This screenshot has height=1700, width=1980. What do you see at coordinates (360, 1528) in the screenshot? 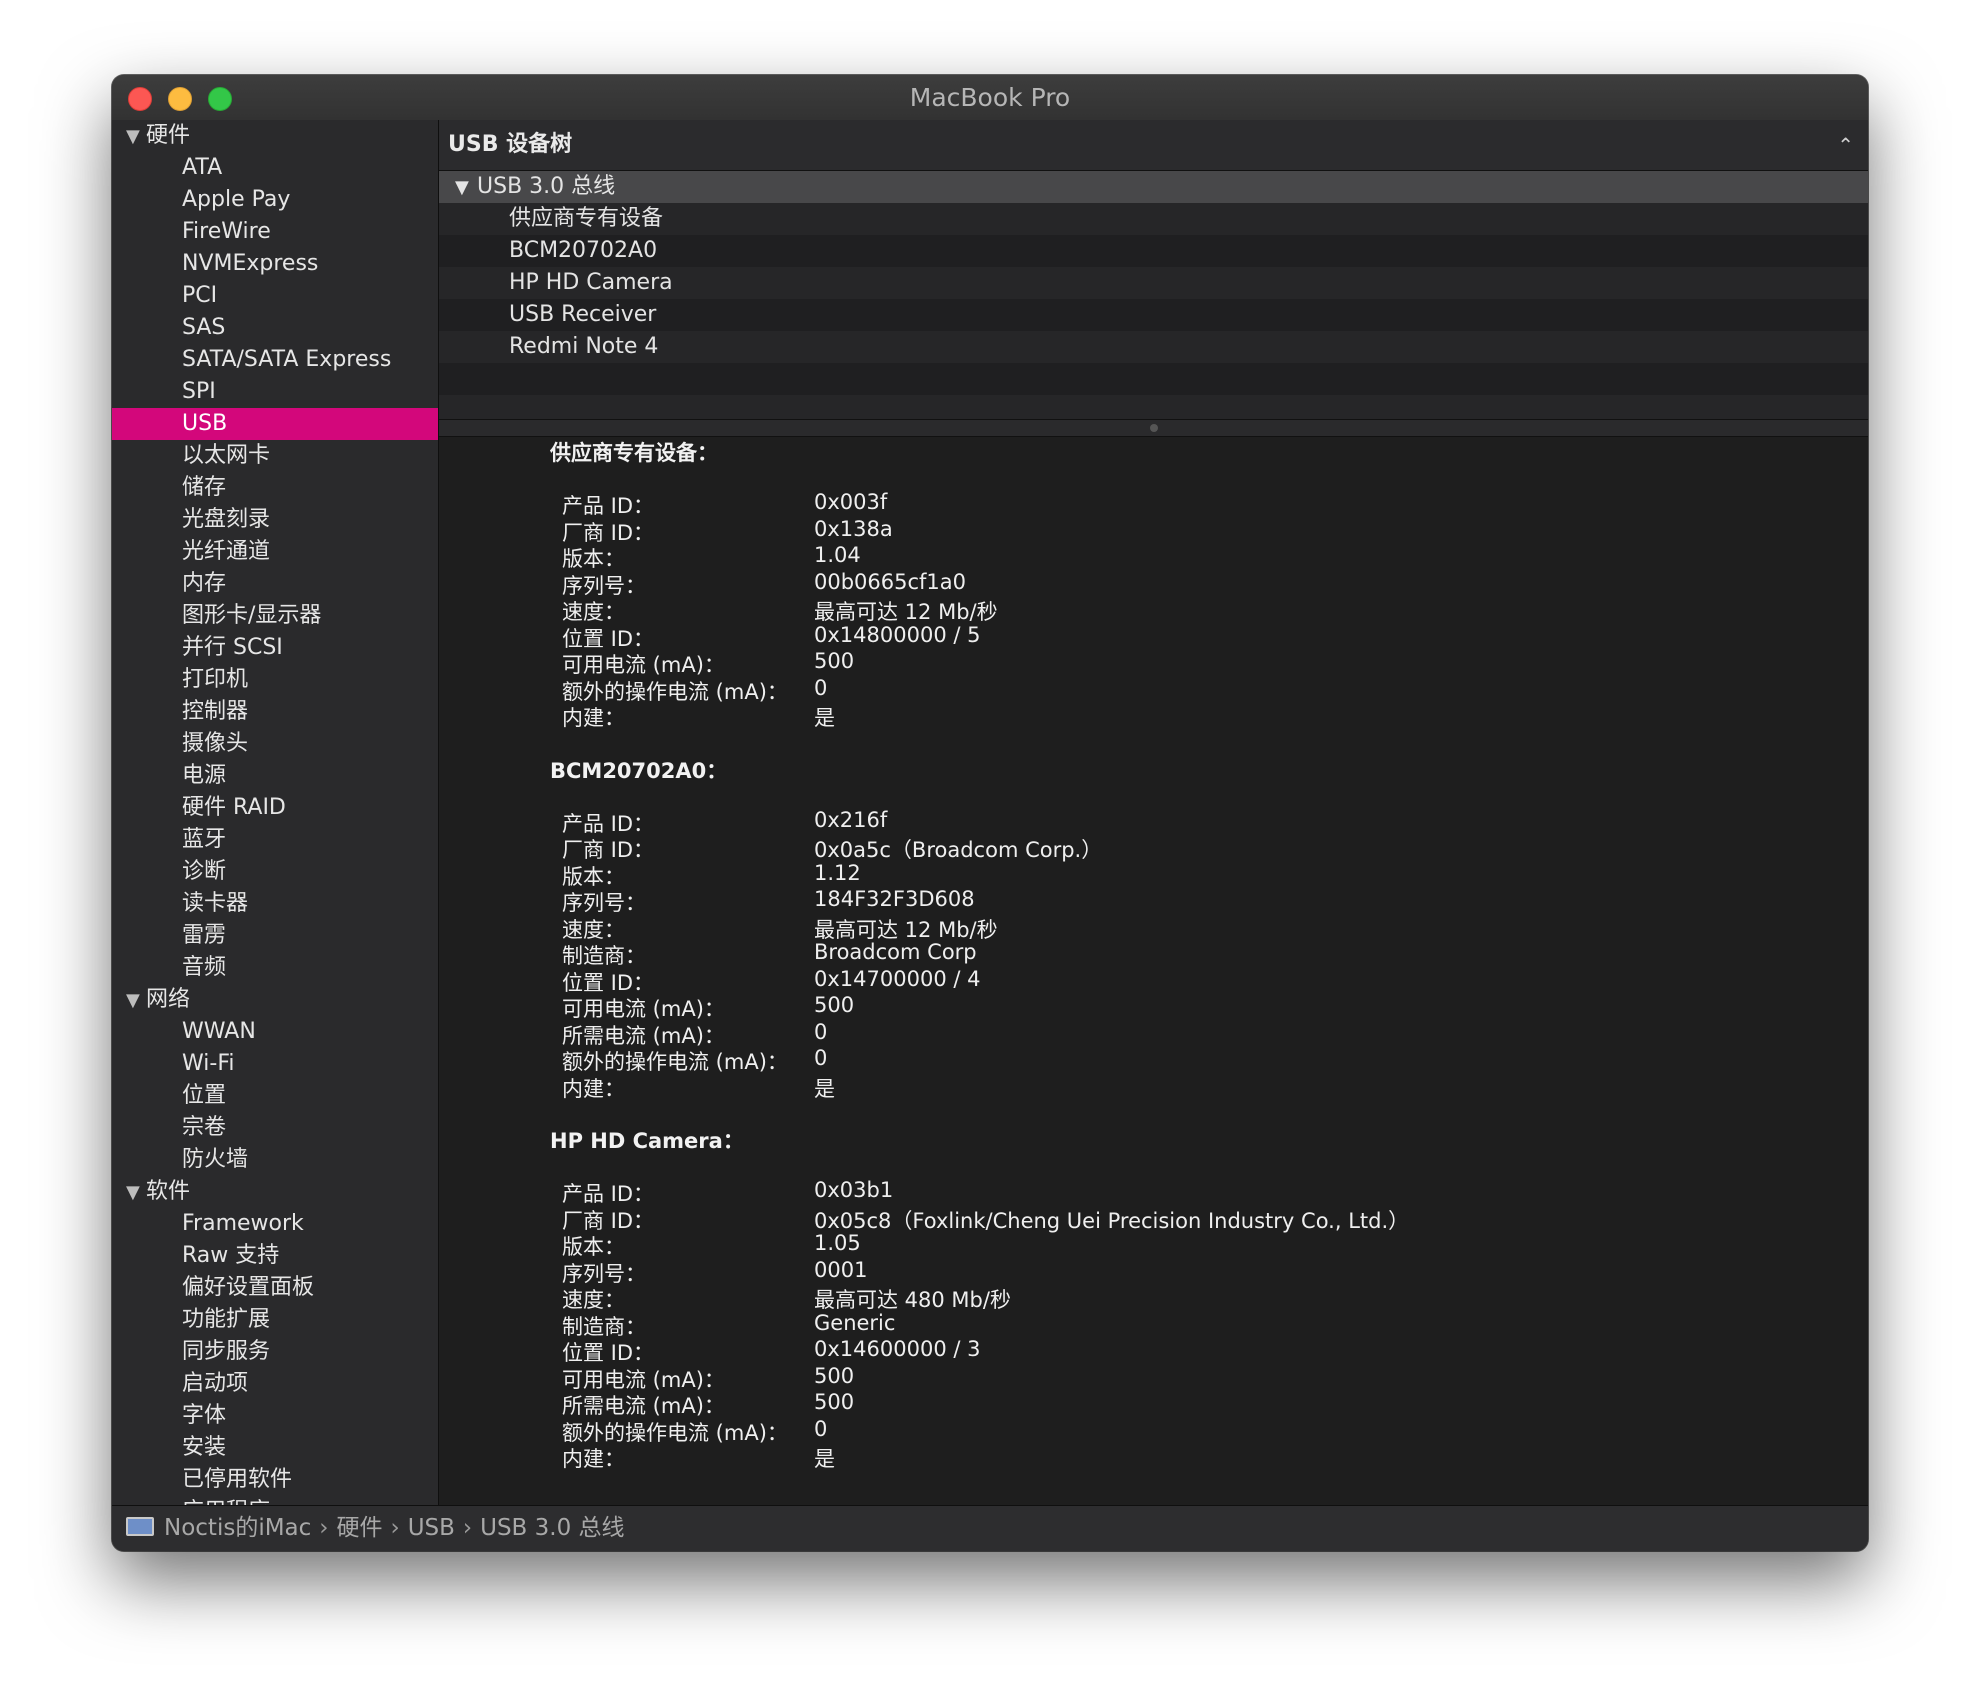
I see `breadcrumb-item: 硬件` at bounding box center [360, 1528].